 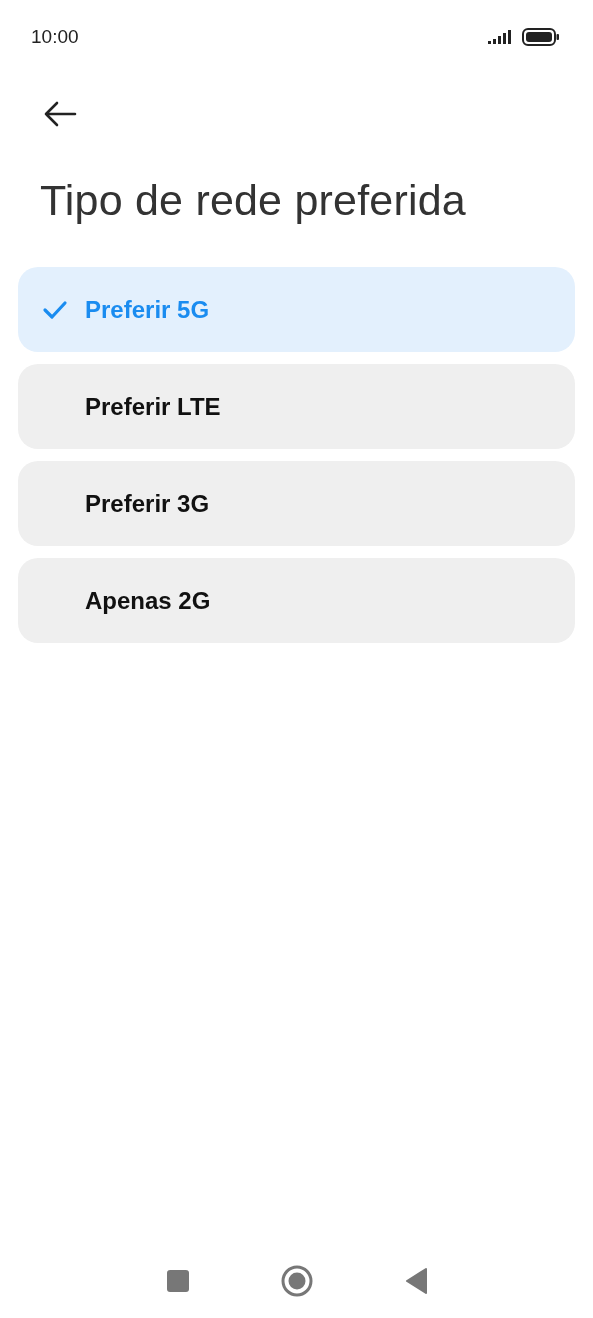 I want to click on page-title: Tipo de rede preferida, so click(x=253, y=200).